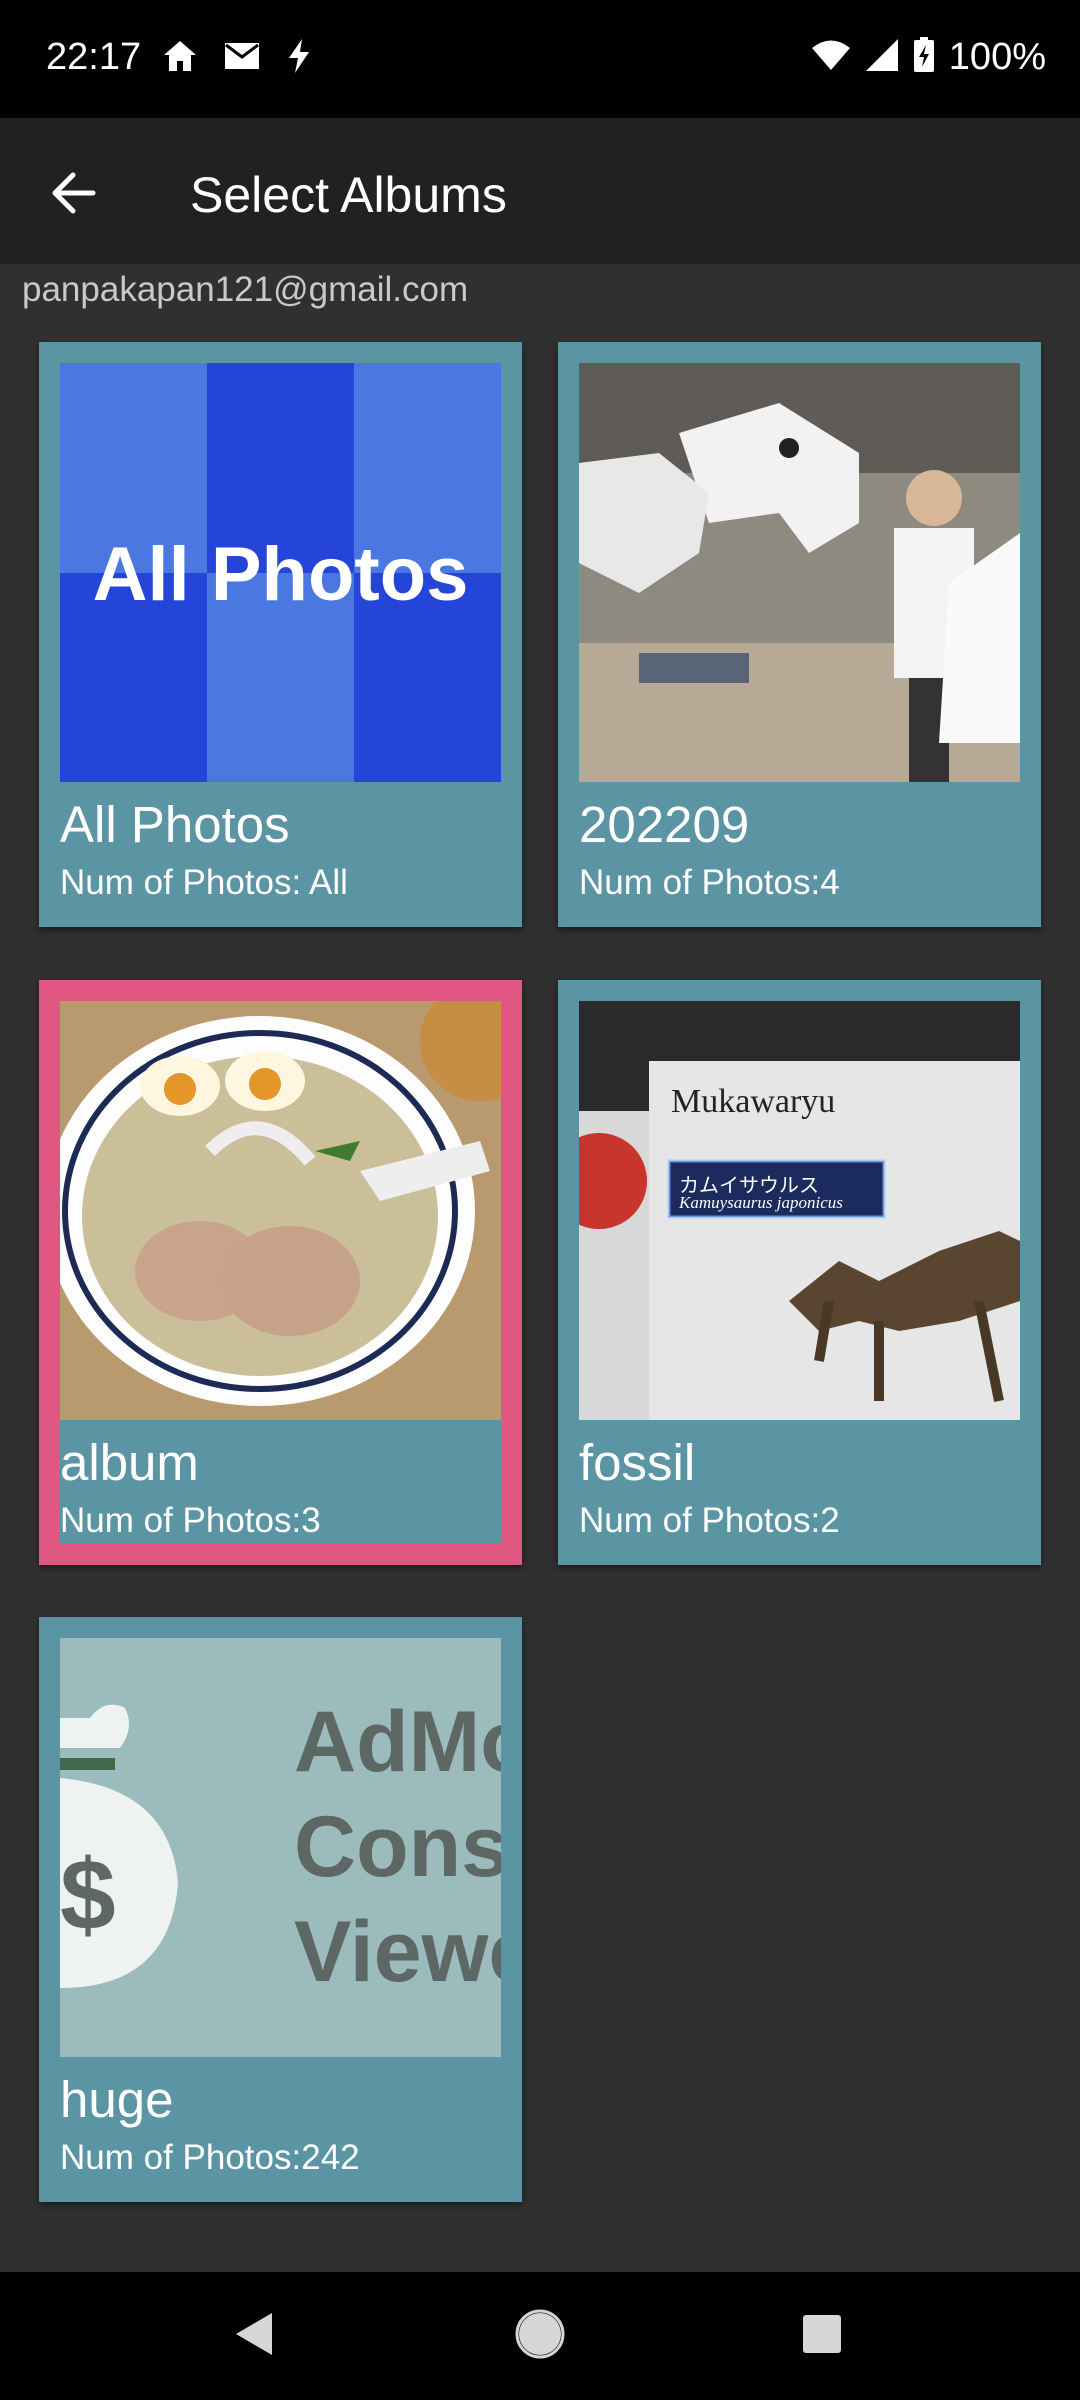 The width and height of the screenshot is (1080, 2400). What do you see at coordinates (210, 2157) in the screenshot?
I see `album-count: Num of Photos:242` at bounding box center [210, 2157].